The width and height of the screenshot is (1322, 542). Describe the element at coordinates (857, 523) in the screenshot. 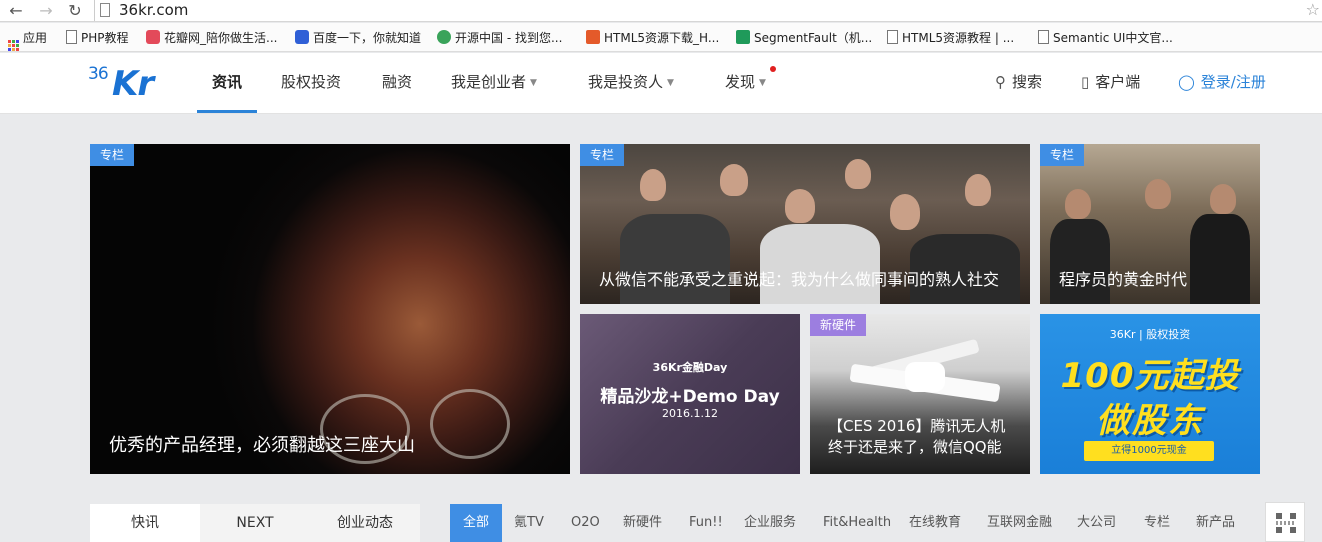

I see `filter-fit-health: Fit&Health` at that location.